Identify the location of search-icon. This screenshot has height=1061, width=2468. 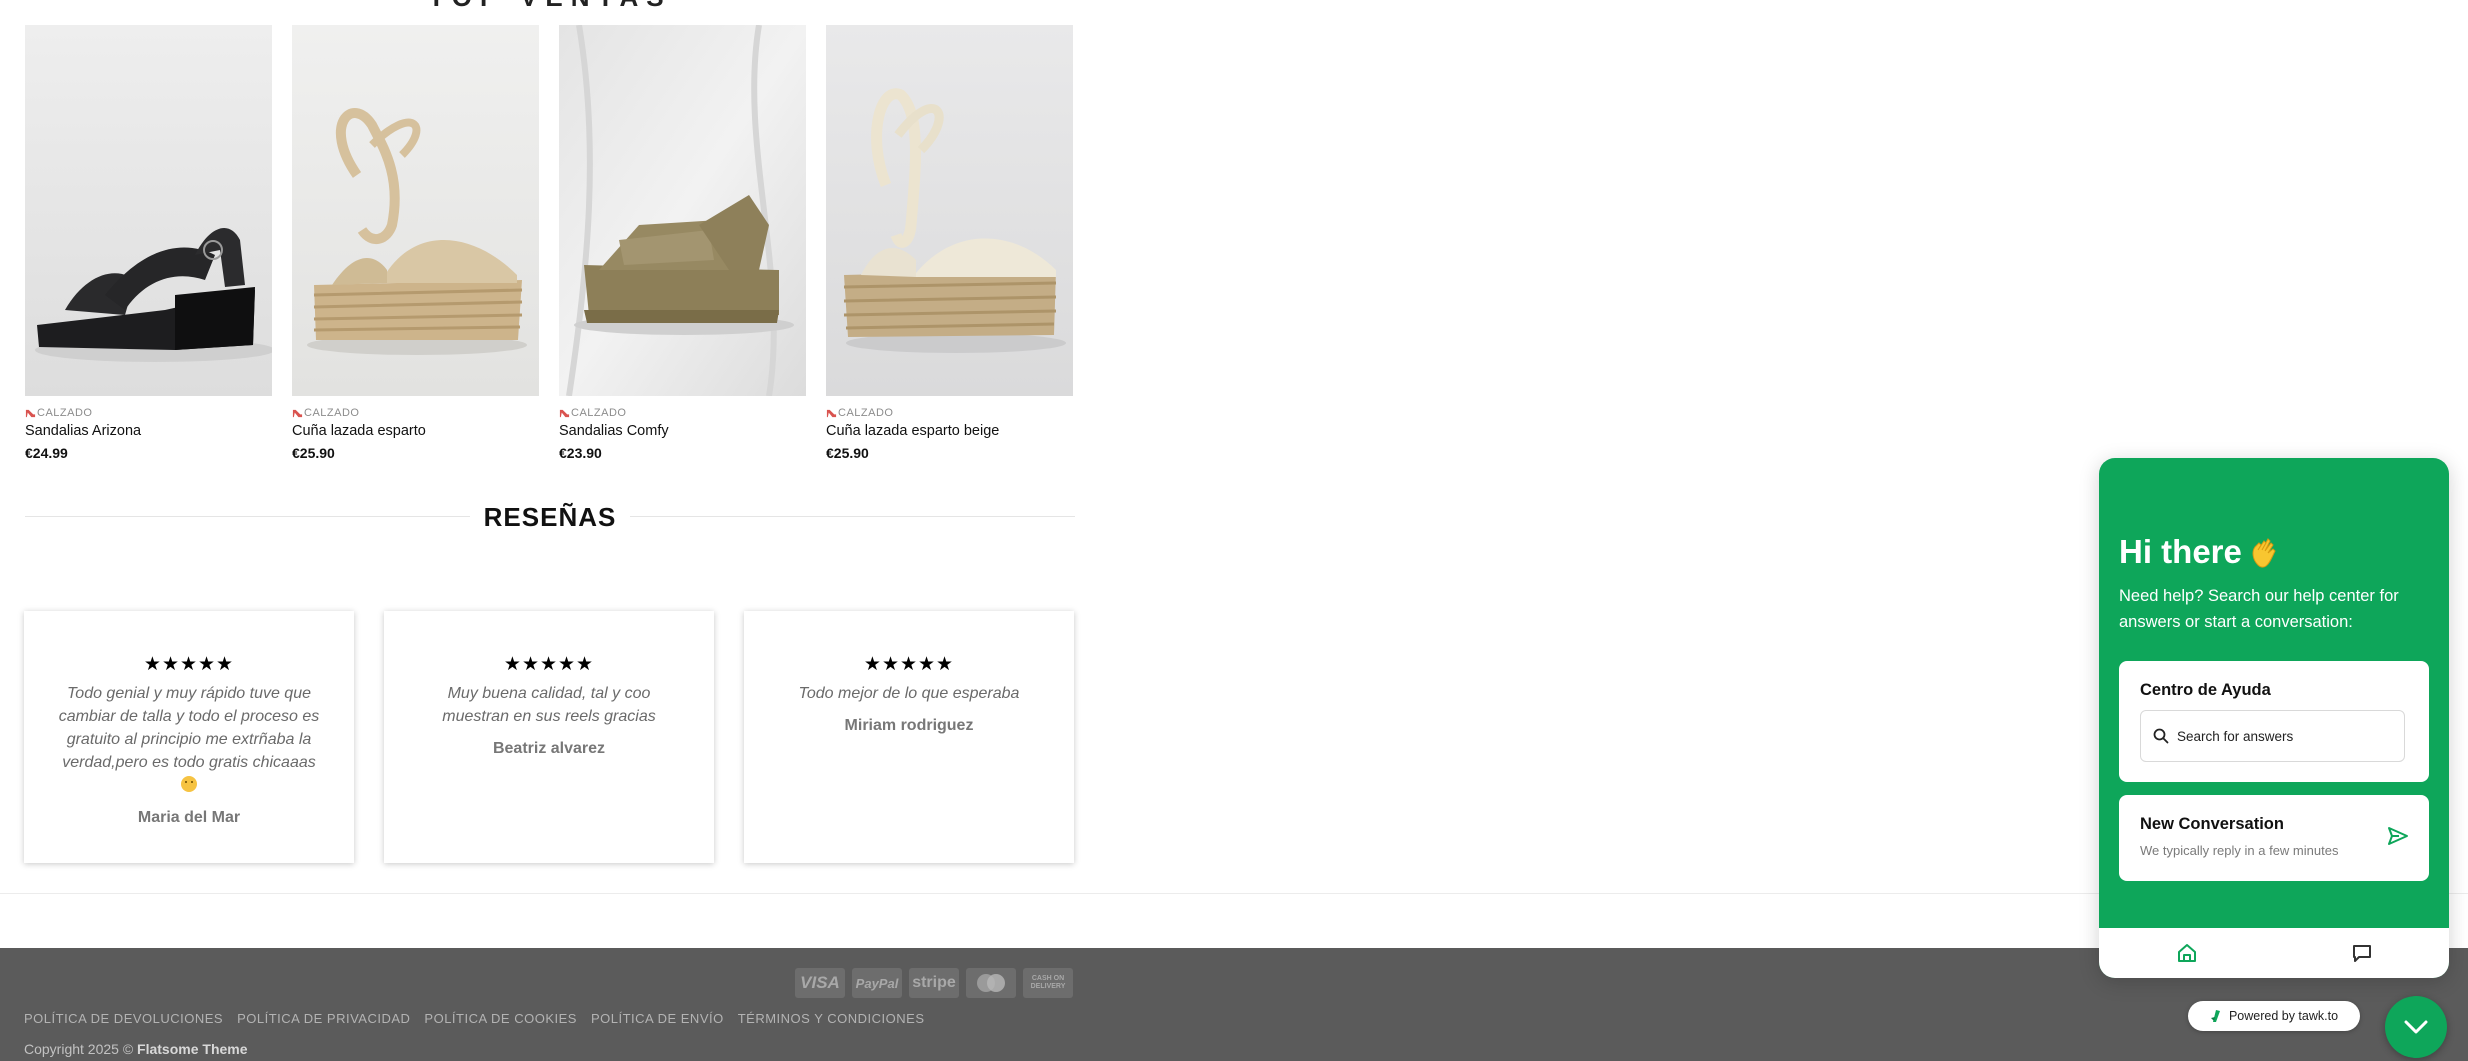
(2161, 736).